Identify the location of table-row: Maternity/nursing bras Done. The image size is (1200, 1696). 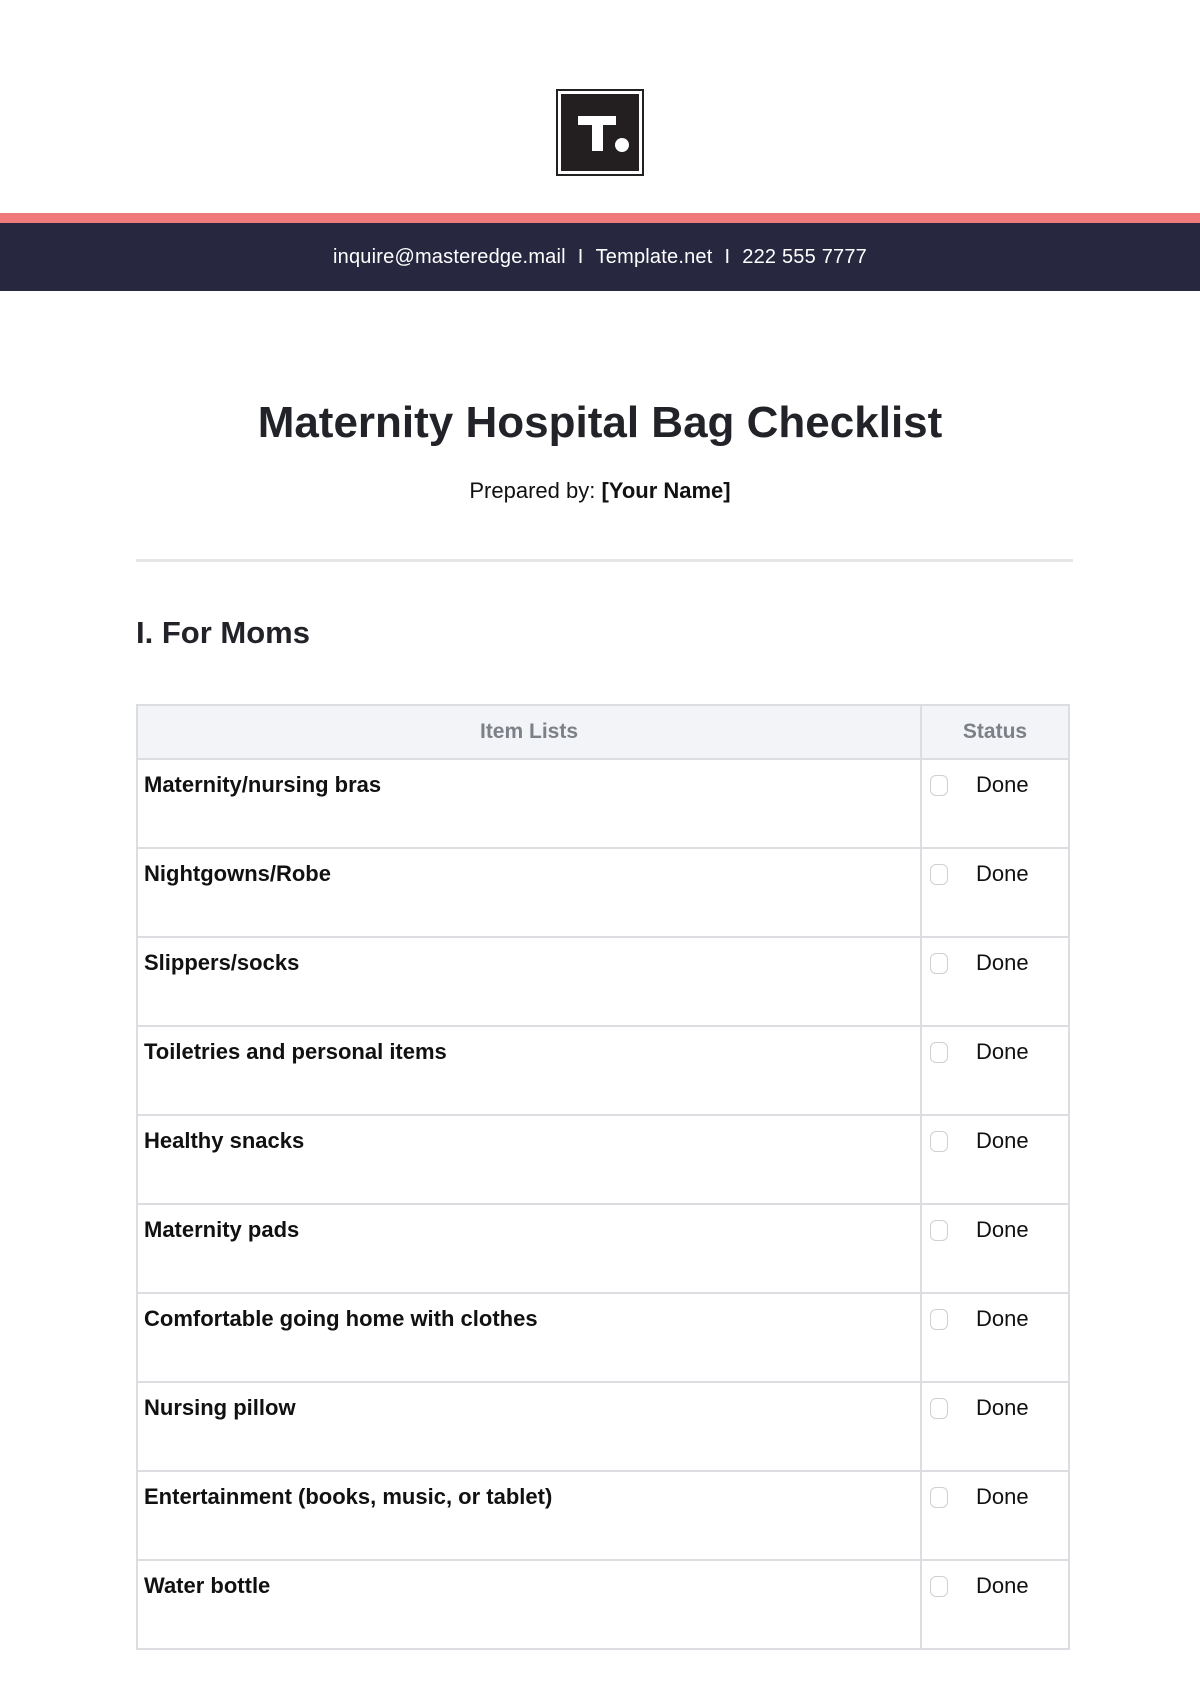
(603, 803).